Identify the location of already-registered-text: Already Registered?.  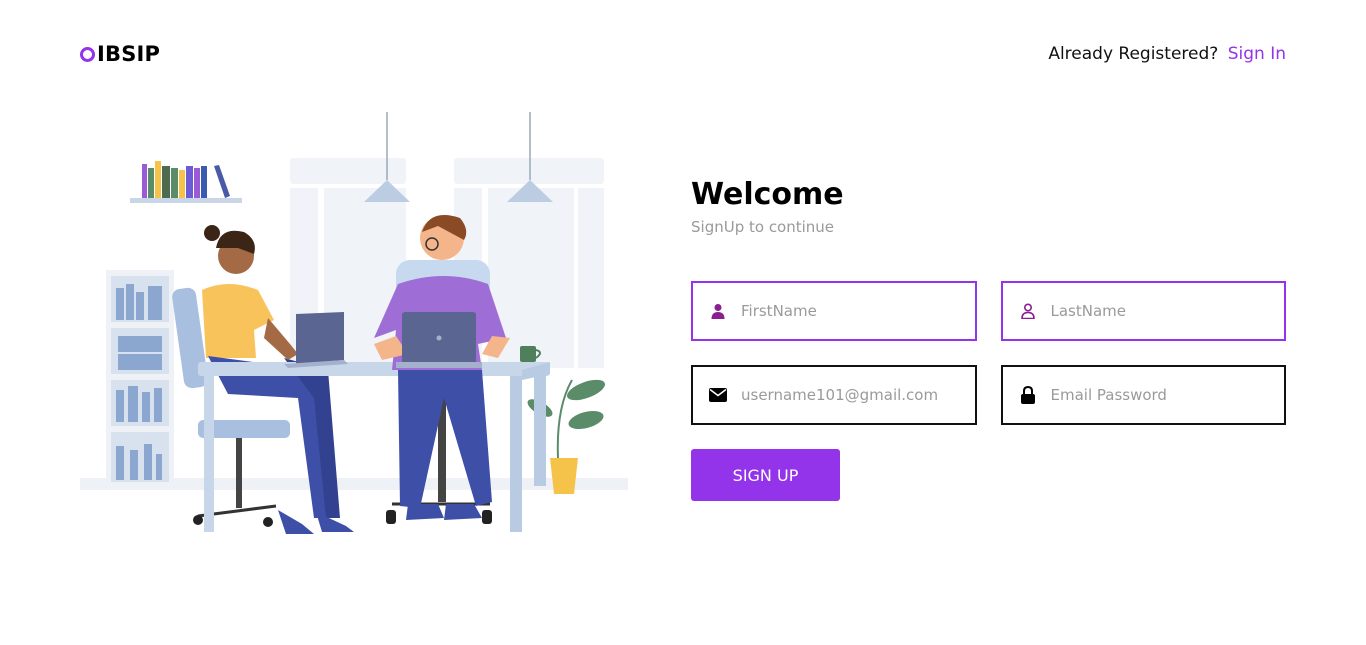
(1133, 54).